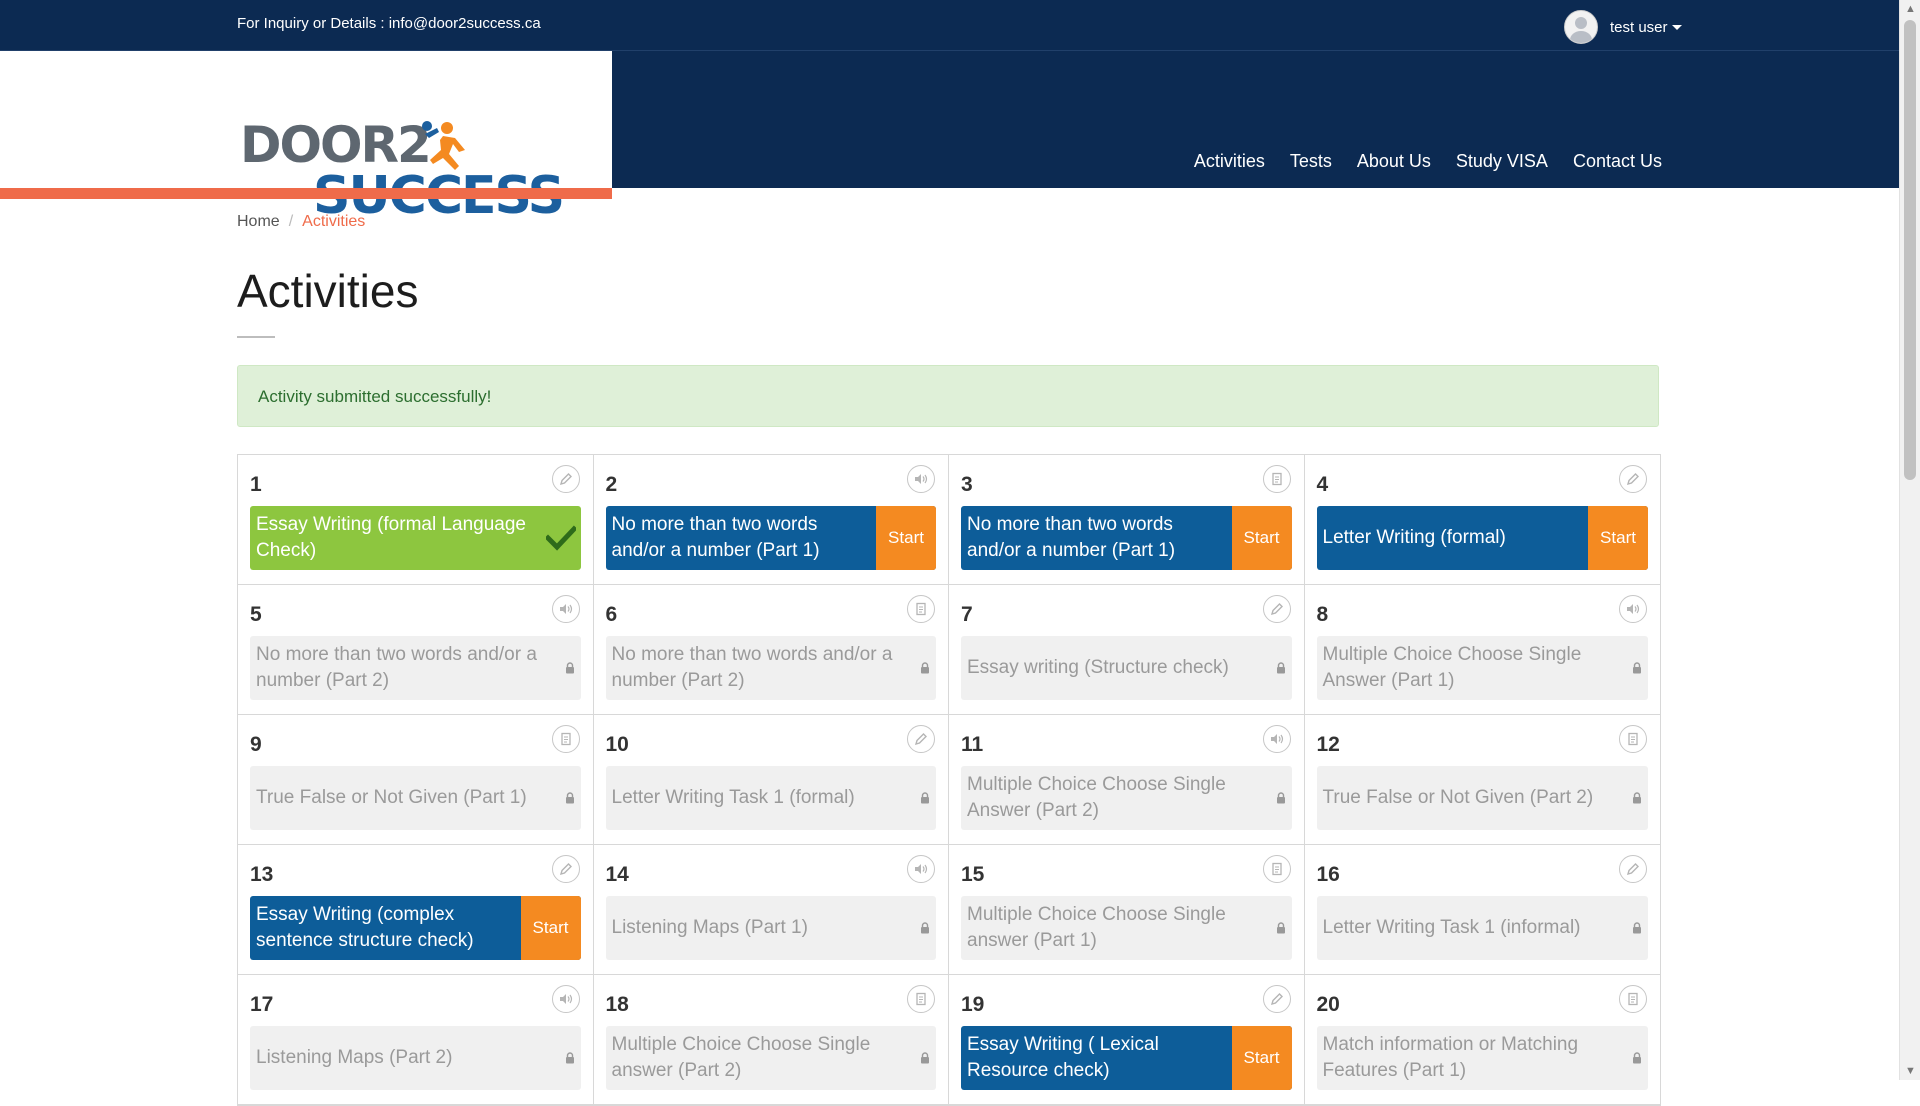  I want to click on breadcrumb-current: Activities, so click(334, 221).